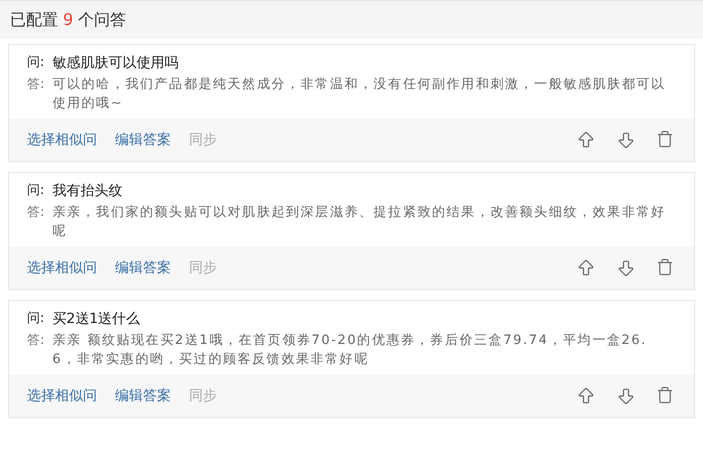 The width and height of the screenshot is (703, 451). I want to click on answer-text: 亲亲 额纹贴现在买2送1哦，在首页领券70-20的优惠券，券后价三盒79.74，平均一盒26.6，非常实惠的哟，买过的顾客反馈效果非常好呢, so click(350, 350).